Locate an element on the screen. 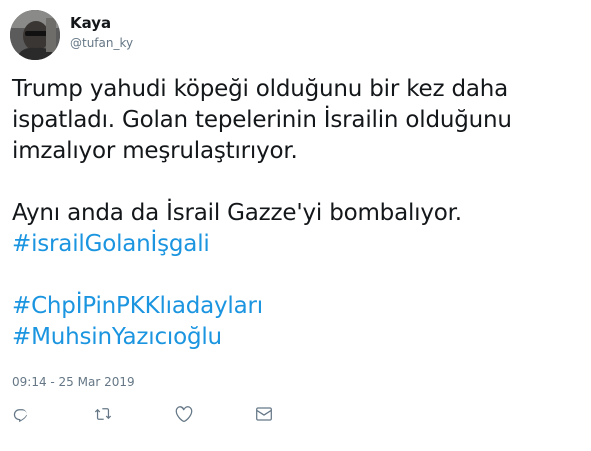  heart-icon is located at coordinates (184, 414).